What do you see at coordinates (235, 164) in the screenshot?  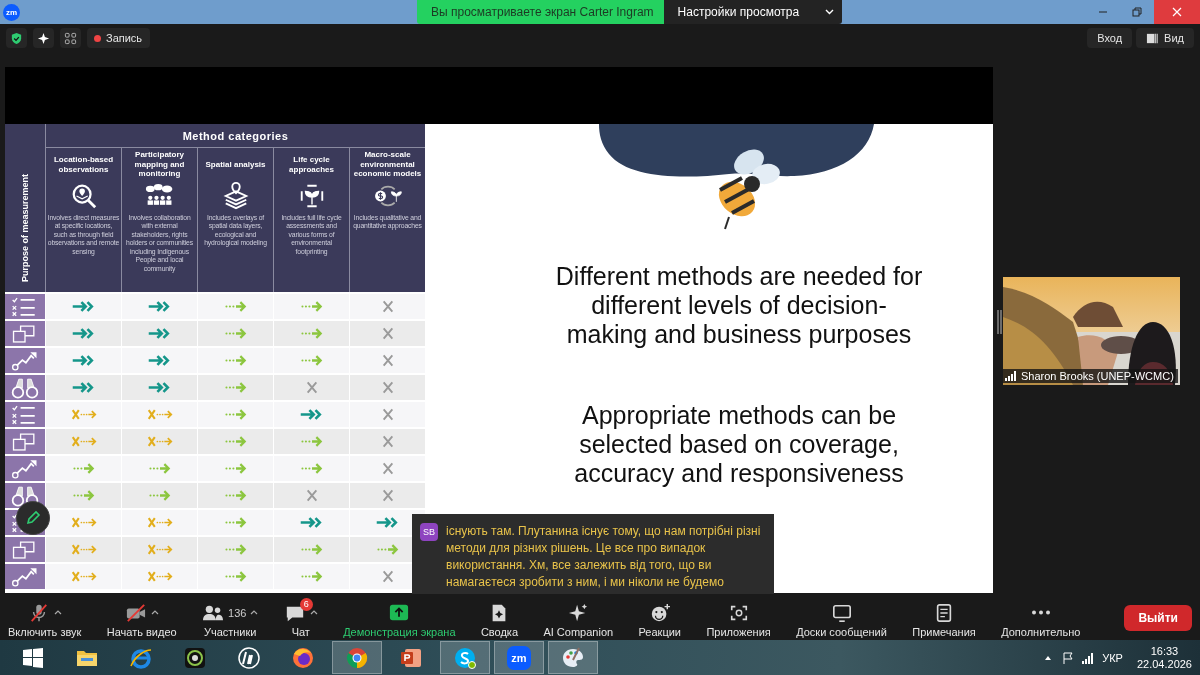 I see `column-title: Spatial analysis` at bounding box center [235, 164].